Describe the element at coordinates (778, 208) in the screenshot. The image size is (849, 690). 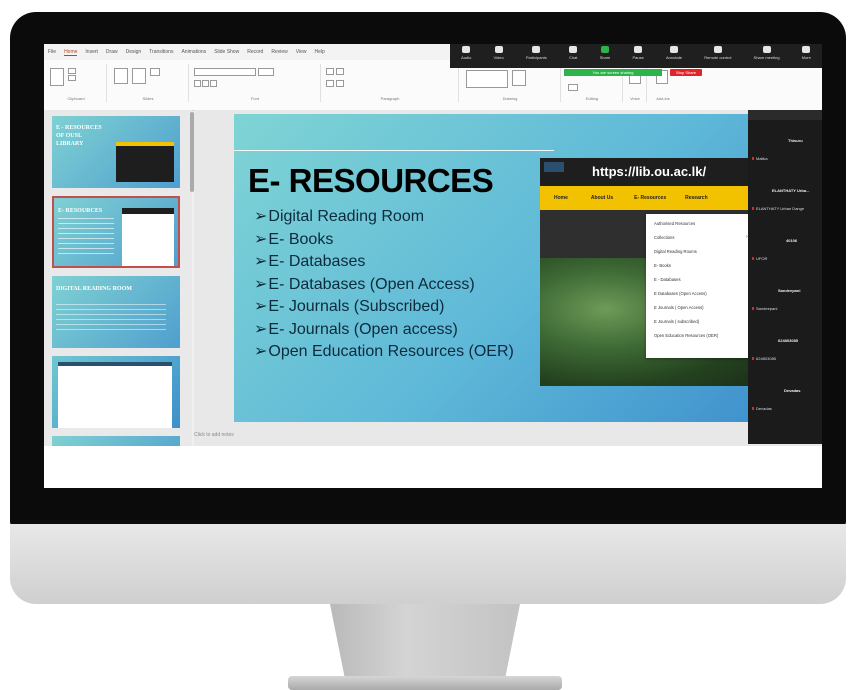
I see `participant-label: ELANTHATY Urban Dange` at that location.